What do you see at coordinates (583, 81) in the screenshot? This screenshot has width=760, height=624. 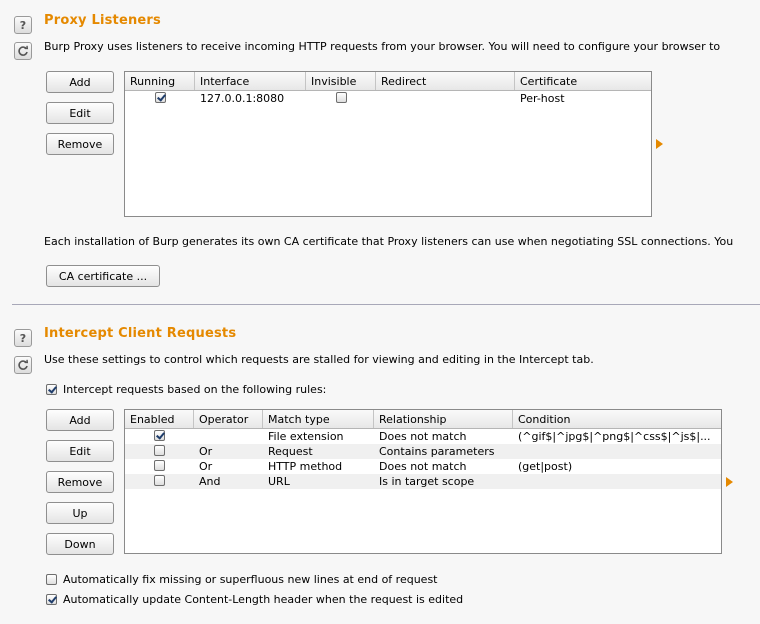 I see `column-header-certificate: Certificate` at bounding box center [583, 81].